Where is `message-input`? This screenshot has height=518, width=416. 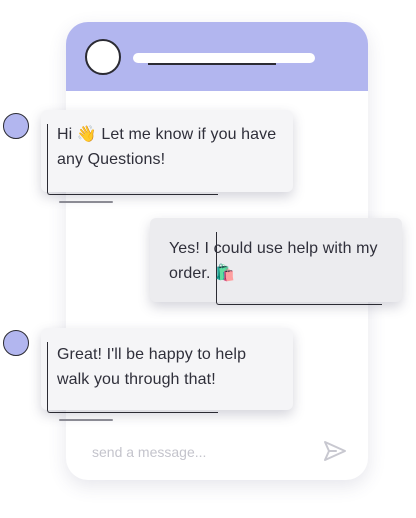 message-input is located at coordinates (192, 452).